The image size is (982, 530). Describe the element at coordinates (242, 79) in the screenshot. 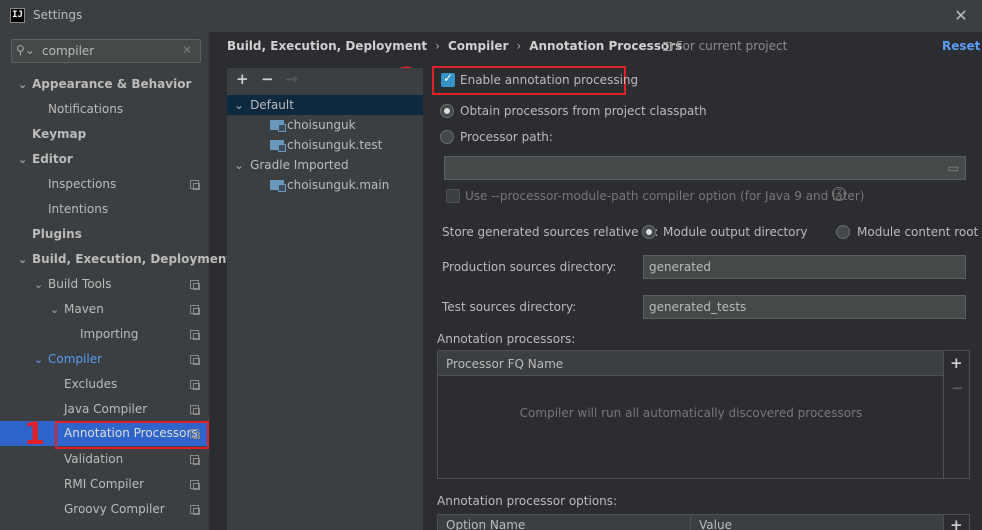

I see `add-profile-button: +` at that location.